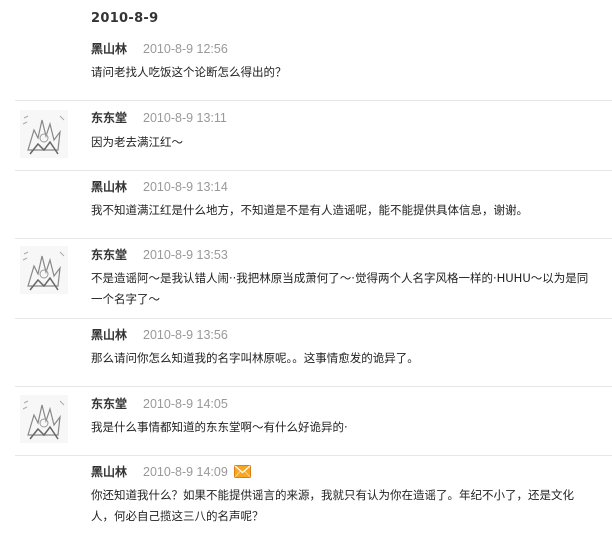  I want to click on comment-meta: 黑山林 2010-8-9 12:56, so click(159, 49).